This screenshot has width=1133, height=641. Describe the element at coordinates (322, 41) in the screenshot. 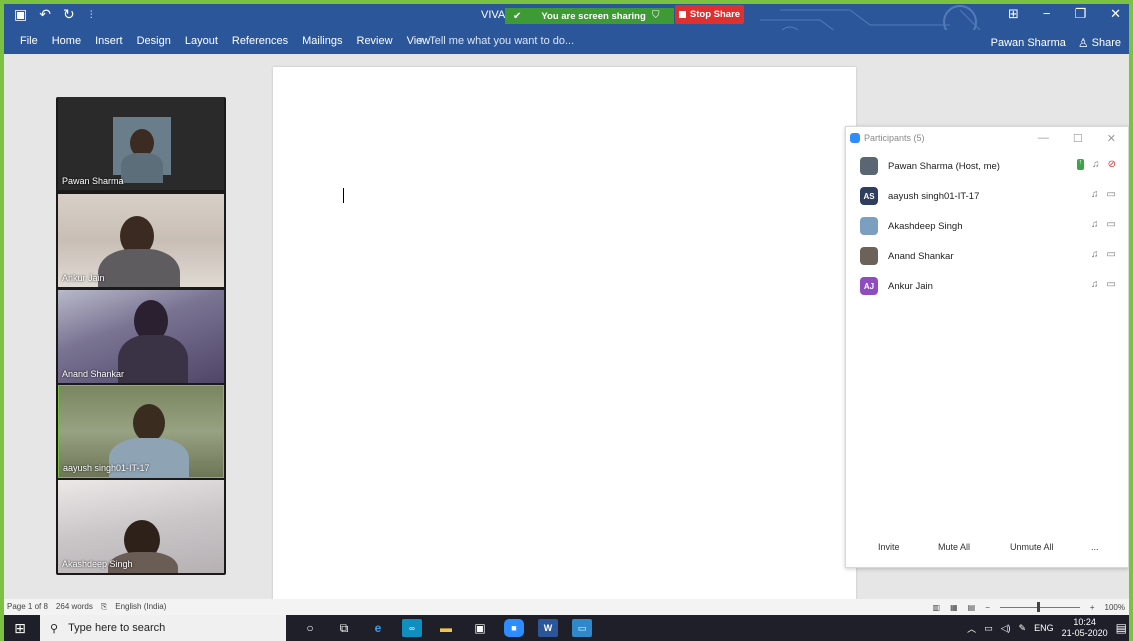

I see `tab-mailings: Mailings` at that location.